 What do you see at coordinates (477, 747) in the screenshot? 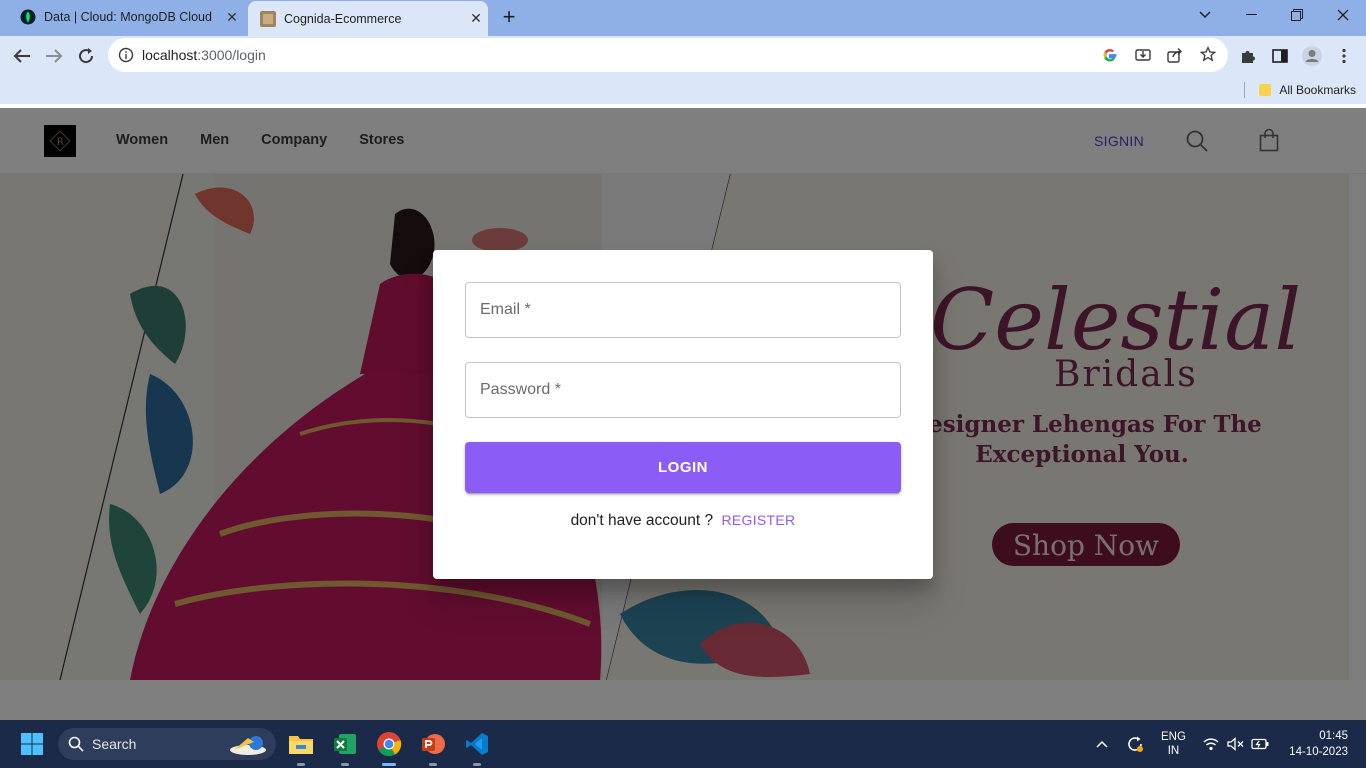
I see `vscode-icon` at bounding box center [477, 747].